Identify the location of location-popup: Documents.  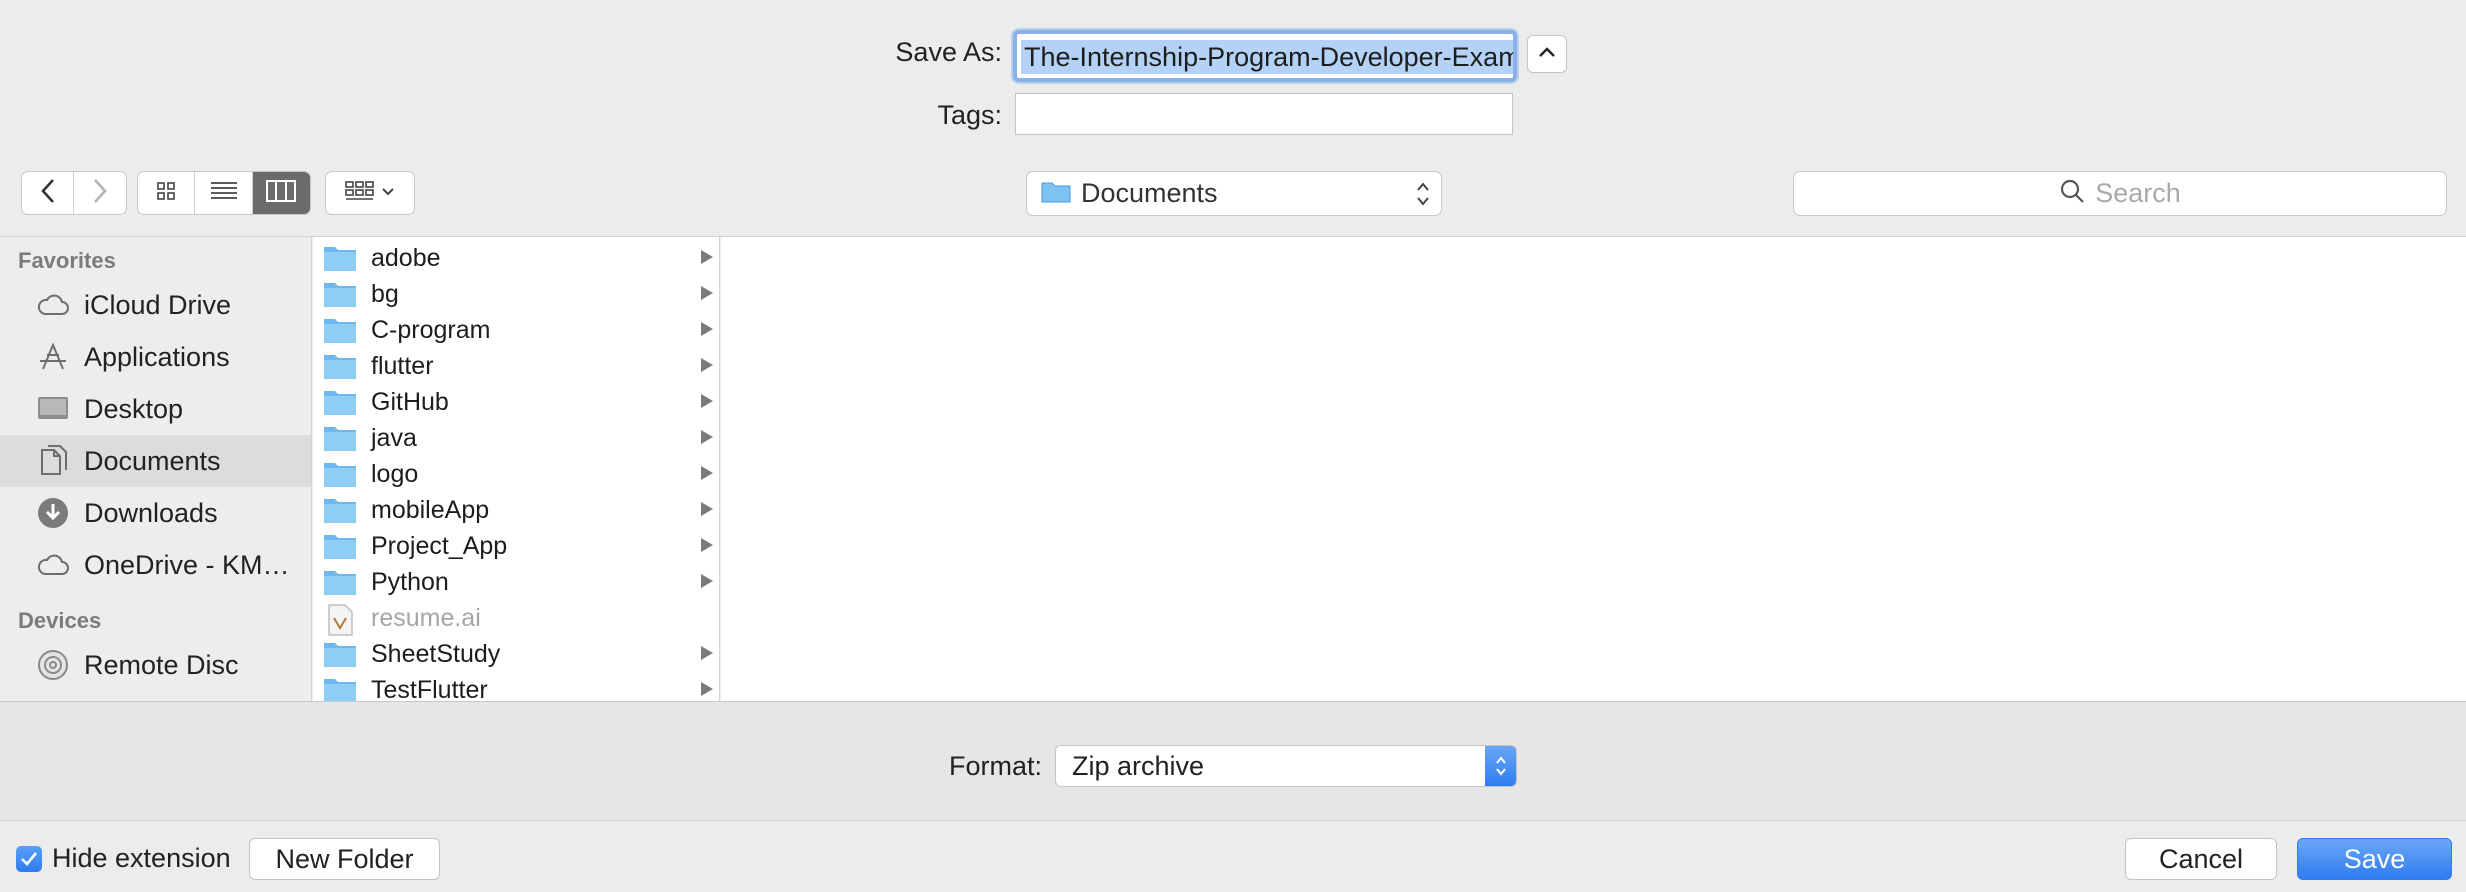
(1234, 193).